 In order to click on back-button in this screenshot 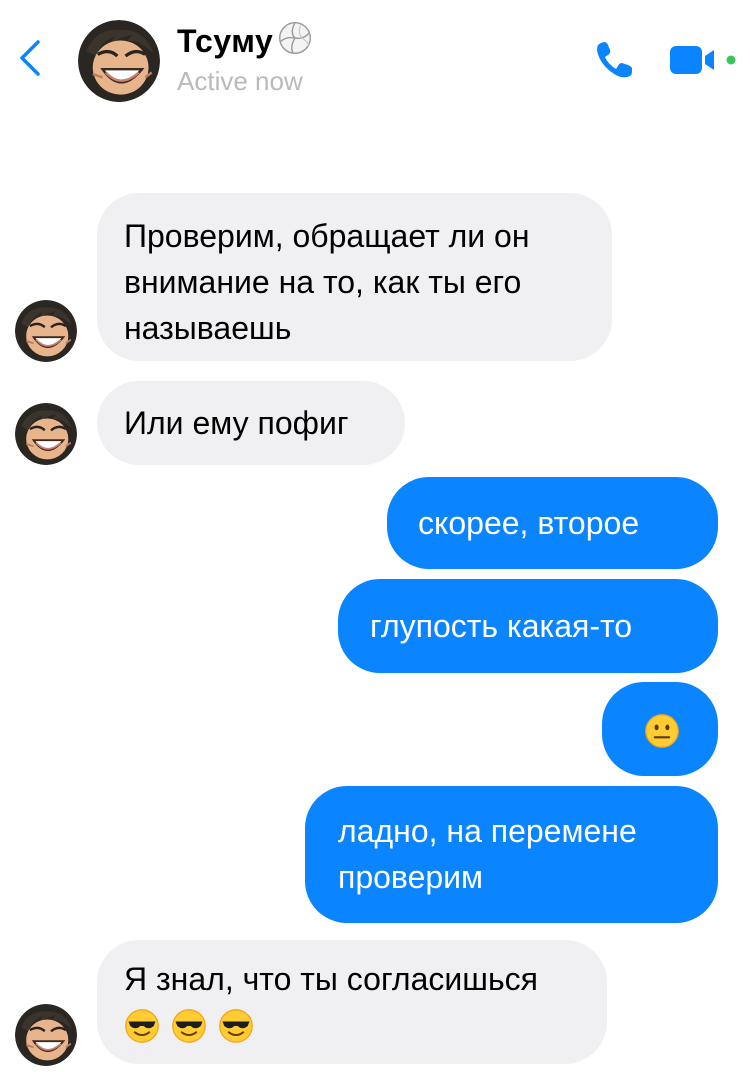, I will do `click(29, 58)`.